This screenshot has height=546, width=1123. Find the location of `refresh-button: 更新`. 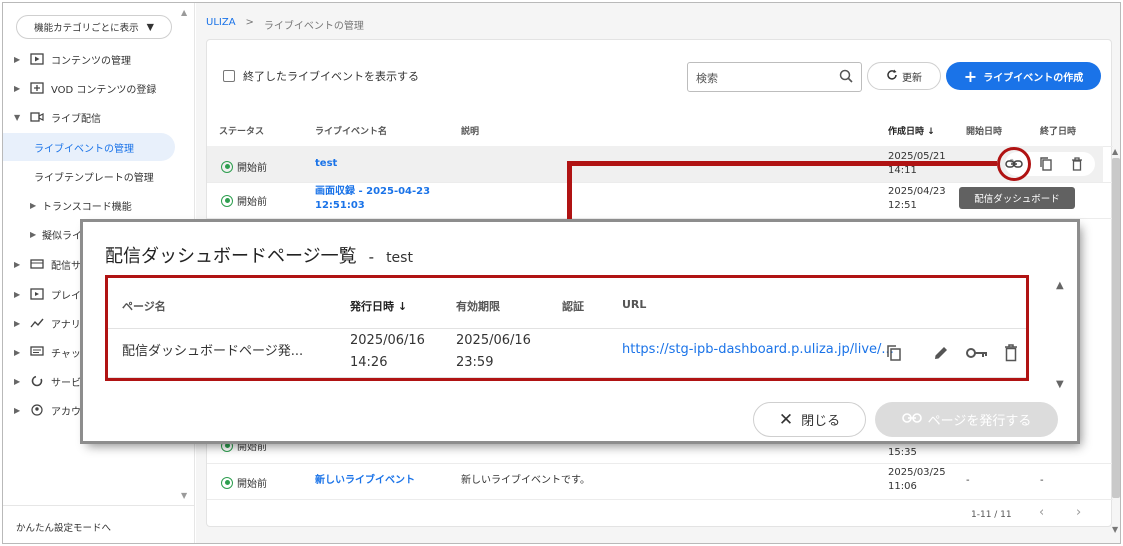

refresh-button: 更新 is located at coordinates (904, 76).